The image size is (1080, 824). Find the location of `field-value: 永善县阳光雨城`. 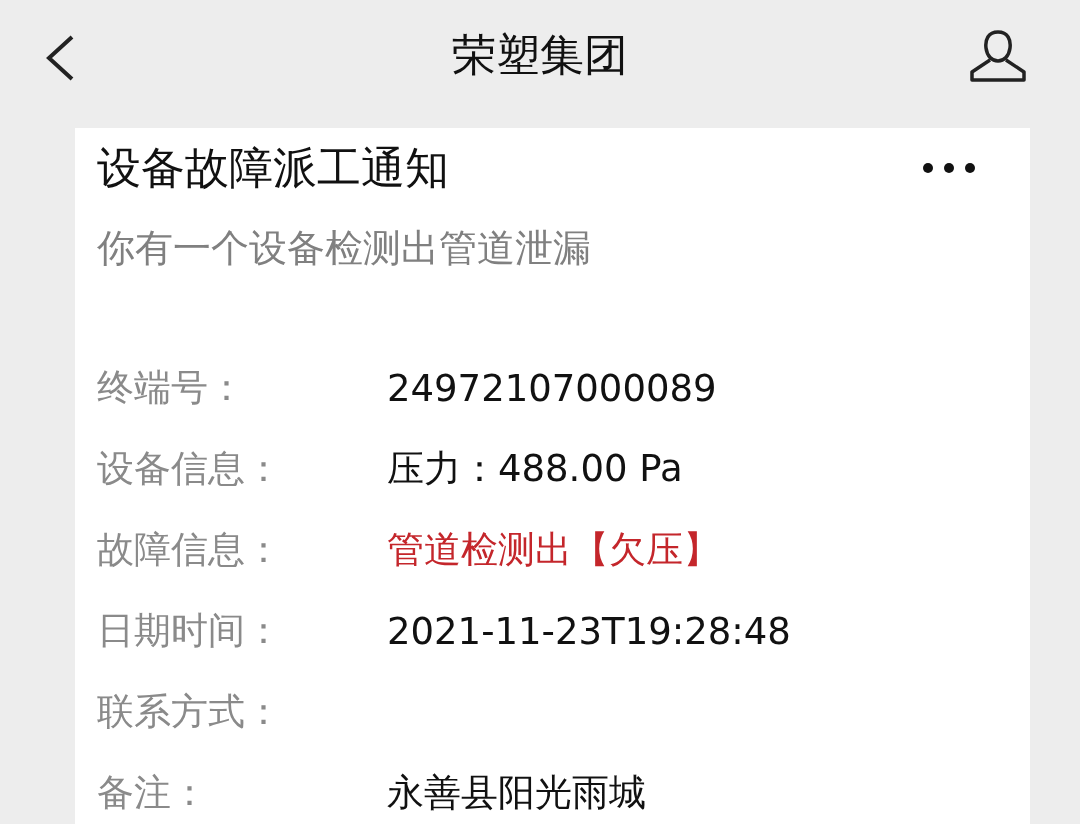

field-value: 永善县阳光雨城 is located at coordinates (516, 793).